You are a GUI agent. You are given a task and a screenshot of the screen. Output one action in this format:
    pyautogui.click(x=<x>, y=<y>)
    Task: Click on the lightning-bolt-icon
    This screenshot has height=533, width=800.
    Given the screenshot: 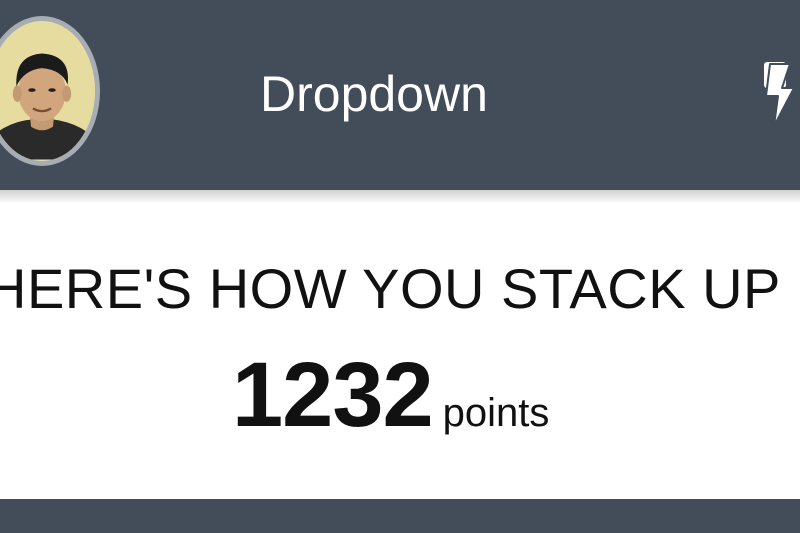 What is the action you would take?
    pyautogui.click(x=780, y=94)
    